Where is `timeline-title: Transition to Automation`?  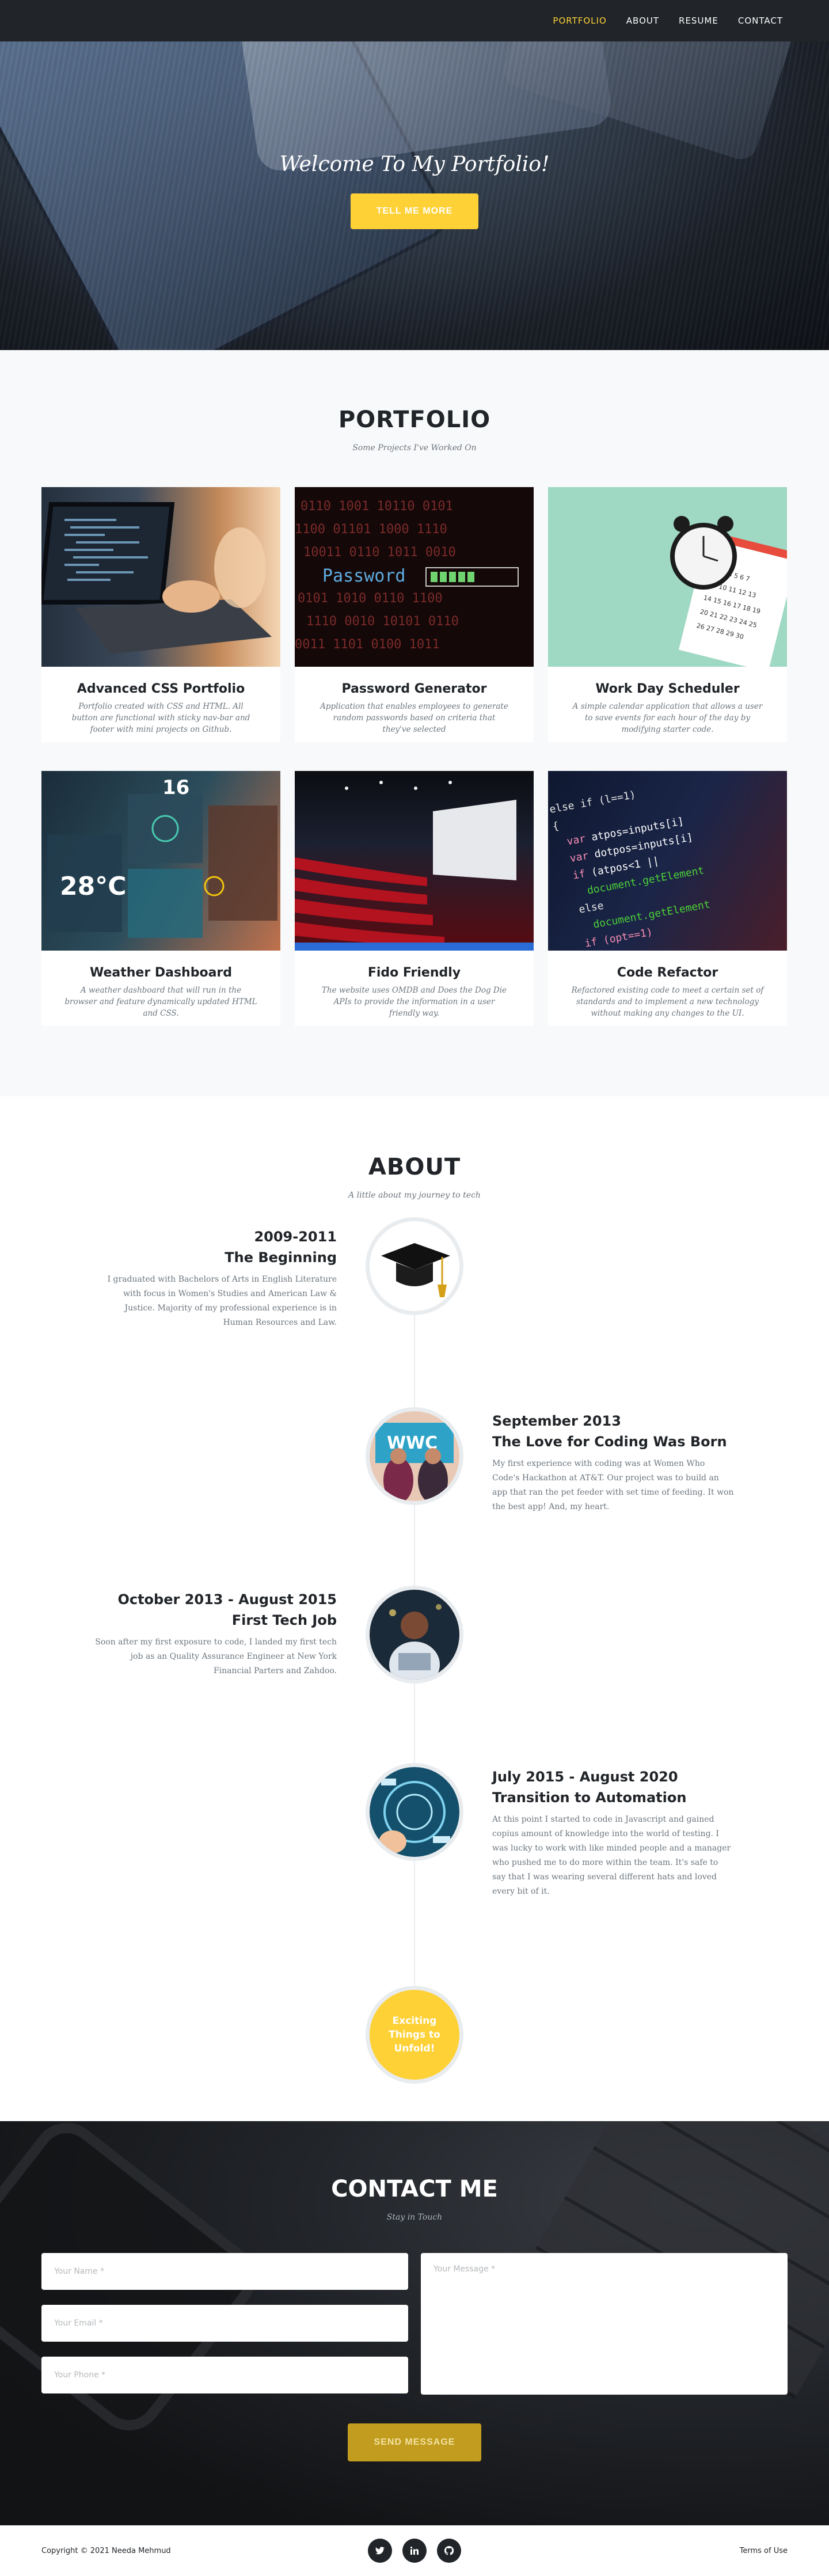 timeline-title: Transition to Automation is located at coordinates (589, 1797).